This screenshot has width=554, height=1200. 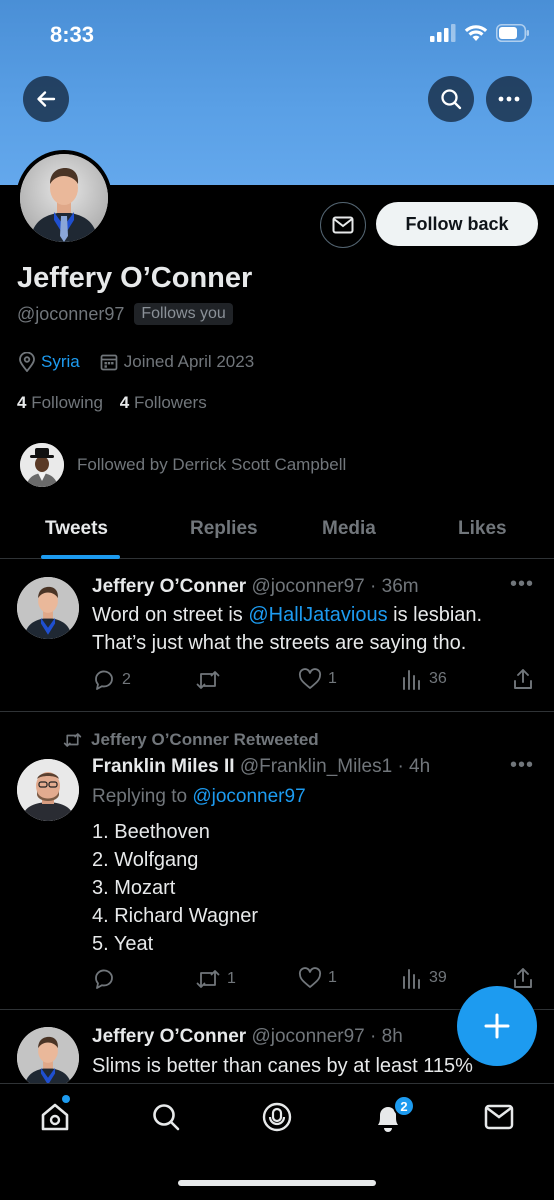 I want to click on nav-search, so click(x=166, y=1117).